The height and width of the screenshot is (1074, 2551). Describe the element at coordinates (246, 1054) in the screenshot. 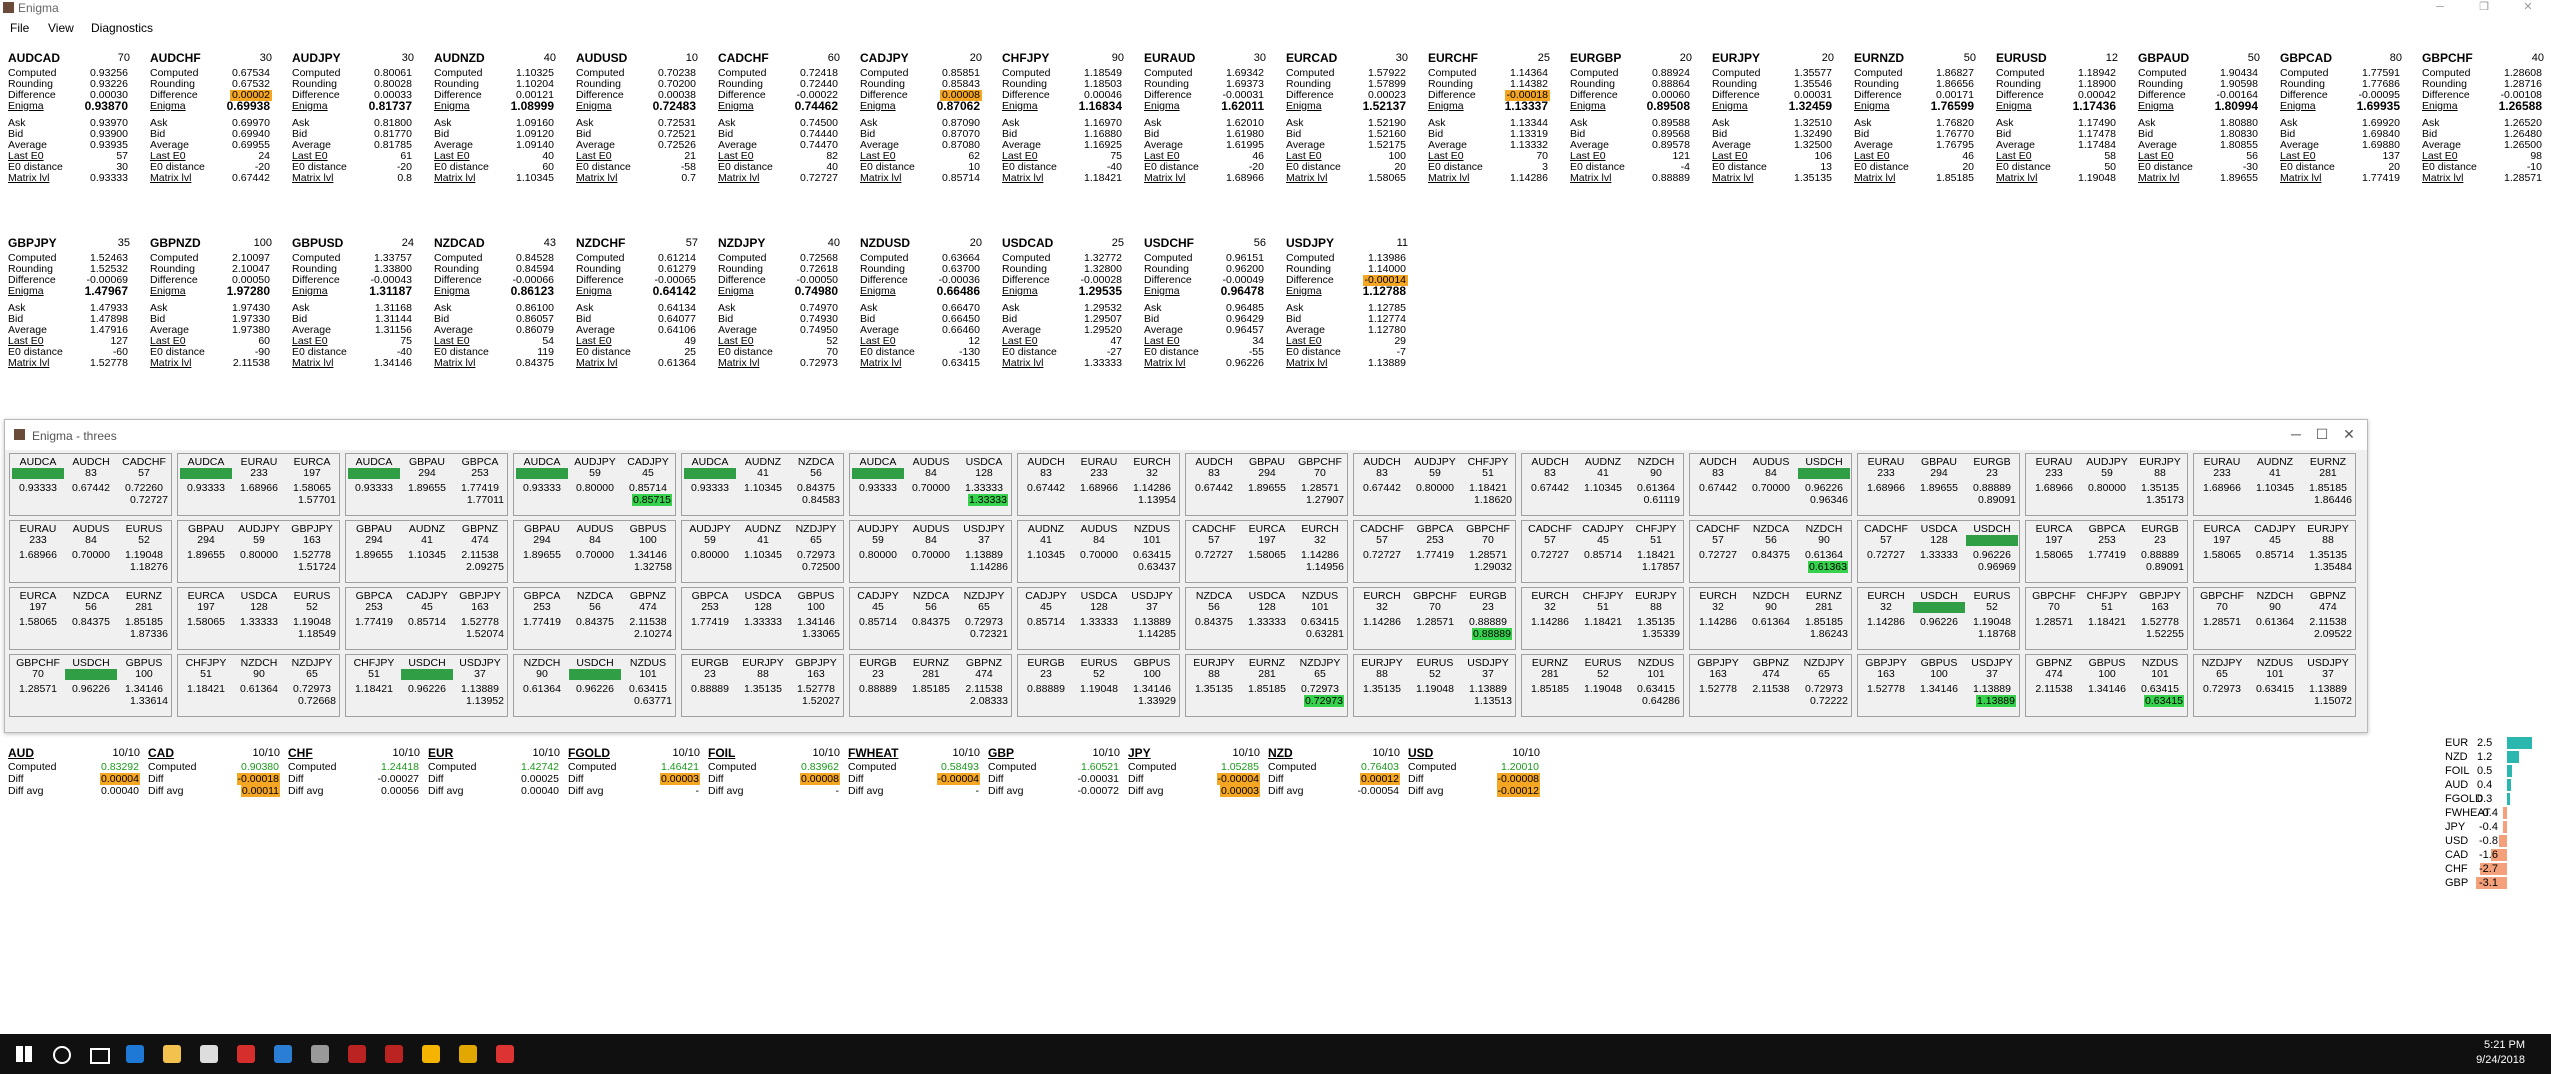

I see `app-red-icon` at that location.